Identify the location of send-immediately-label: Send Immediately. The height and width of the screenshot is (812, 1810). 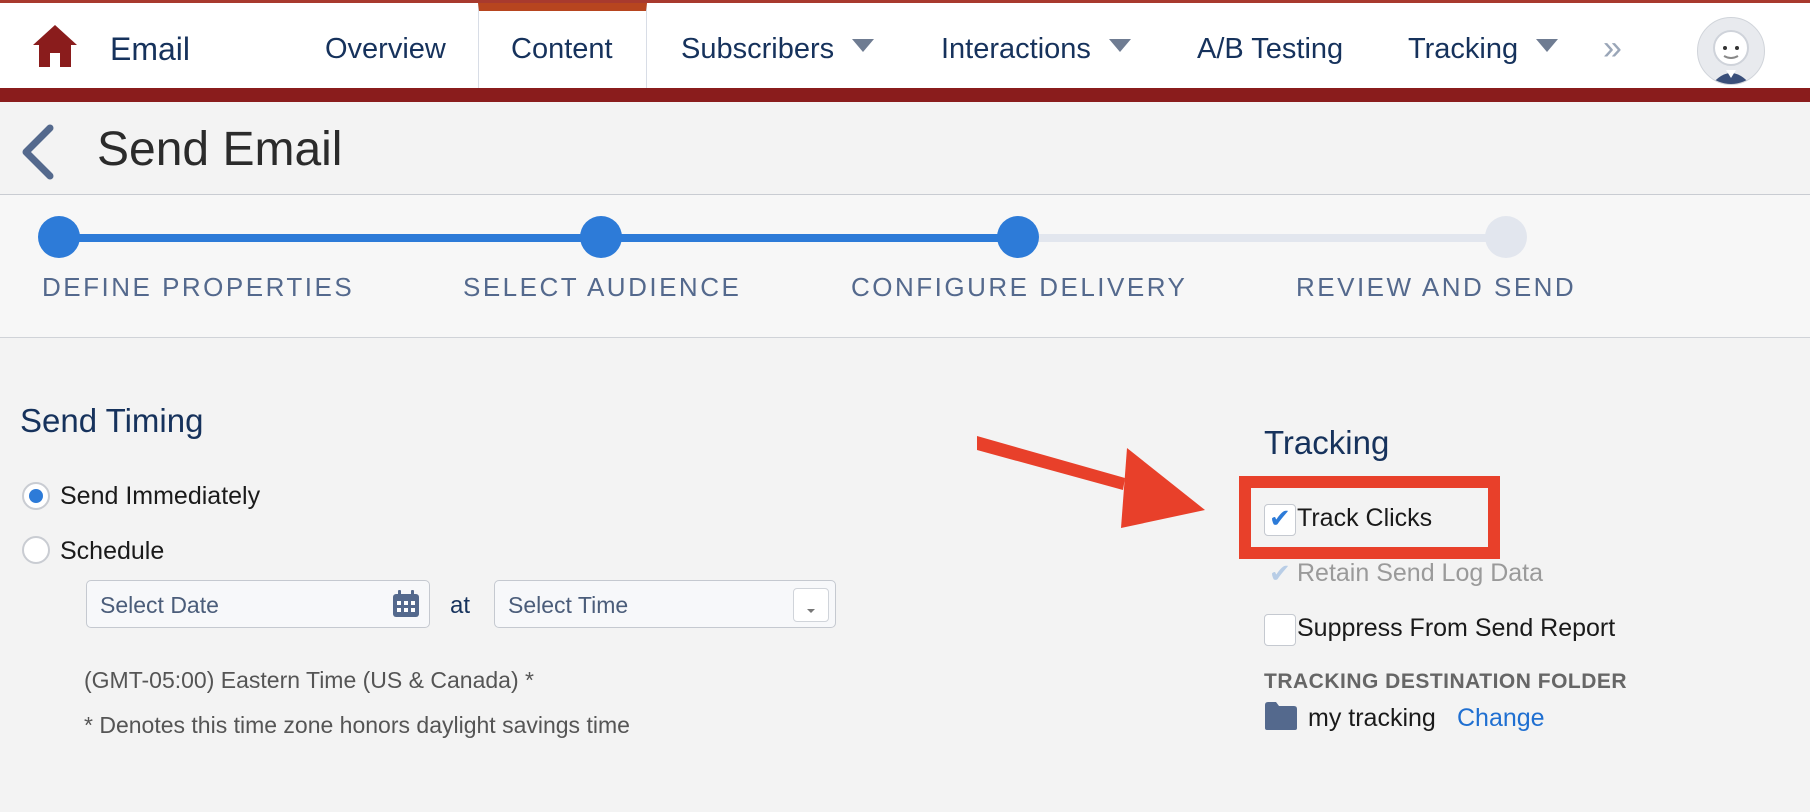
(160, 496).